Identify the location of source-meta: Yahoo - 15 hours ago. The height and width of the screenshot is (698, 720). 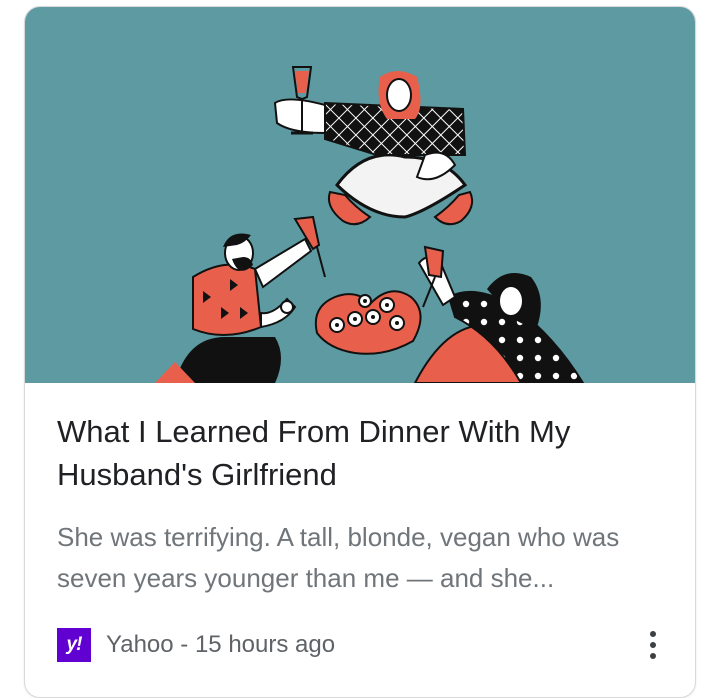
(220, 645).